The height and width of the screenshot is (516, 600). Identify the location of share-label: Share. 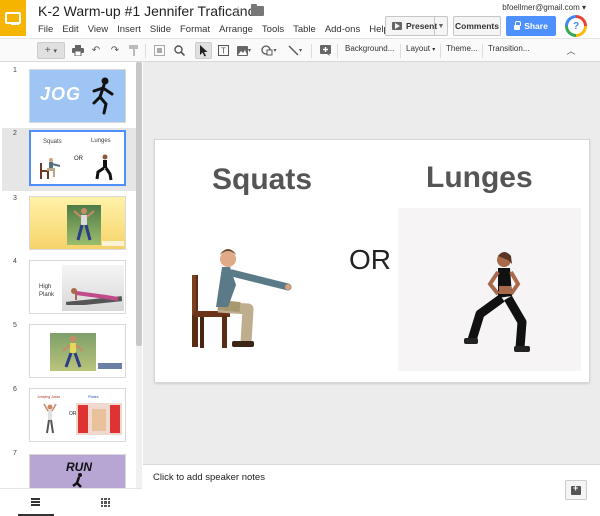
(536, 26).